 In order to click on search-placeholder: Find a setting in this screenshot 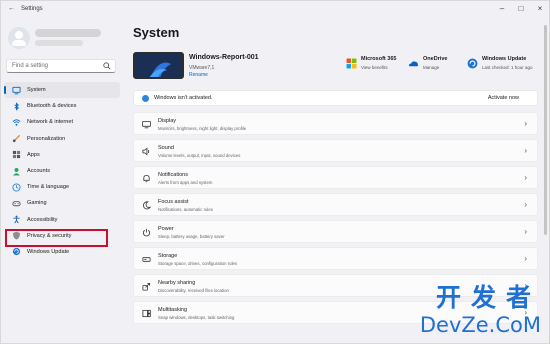, I will do `click(30, 66)`.